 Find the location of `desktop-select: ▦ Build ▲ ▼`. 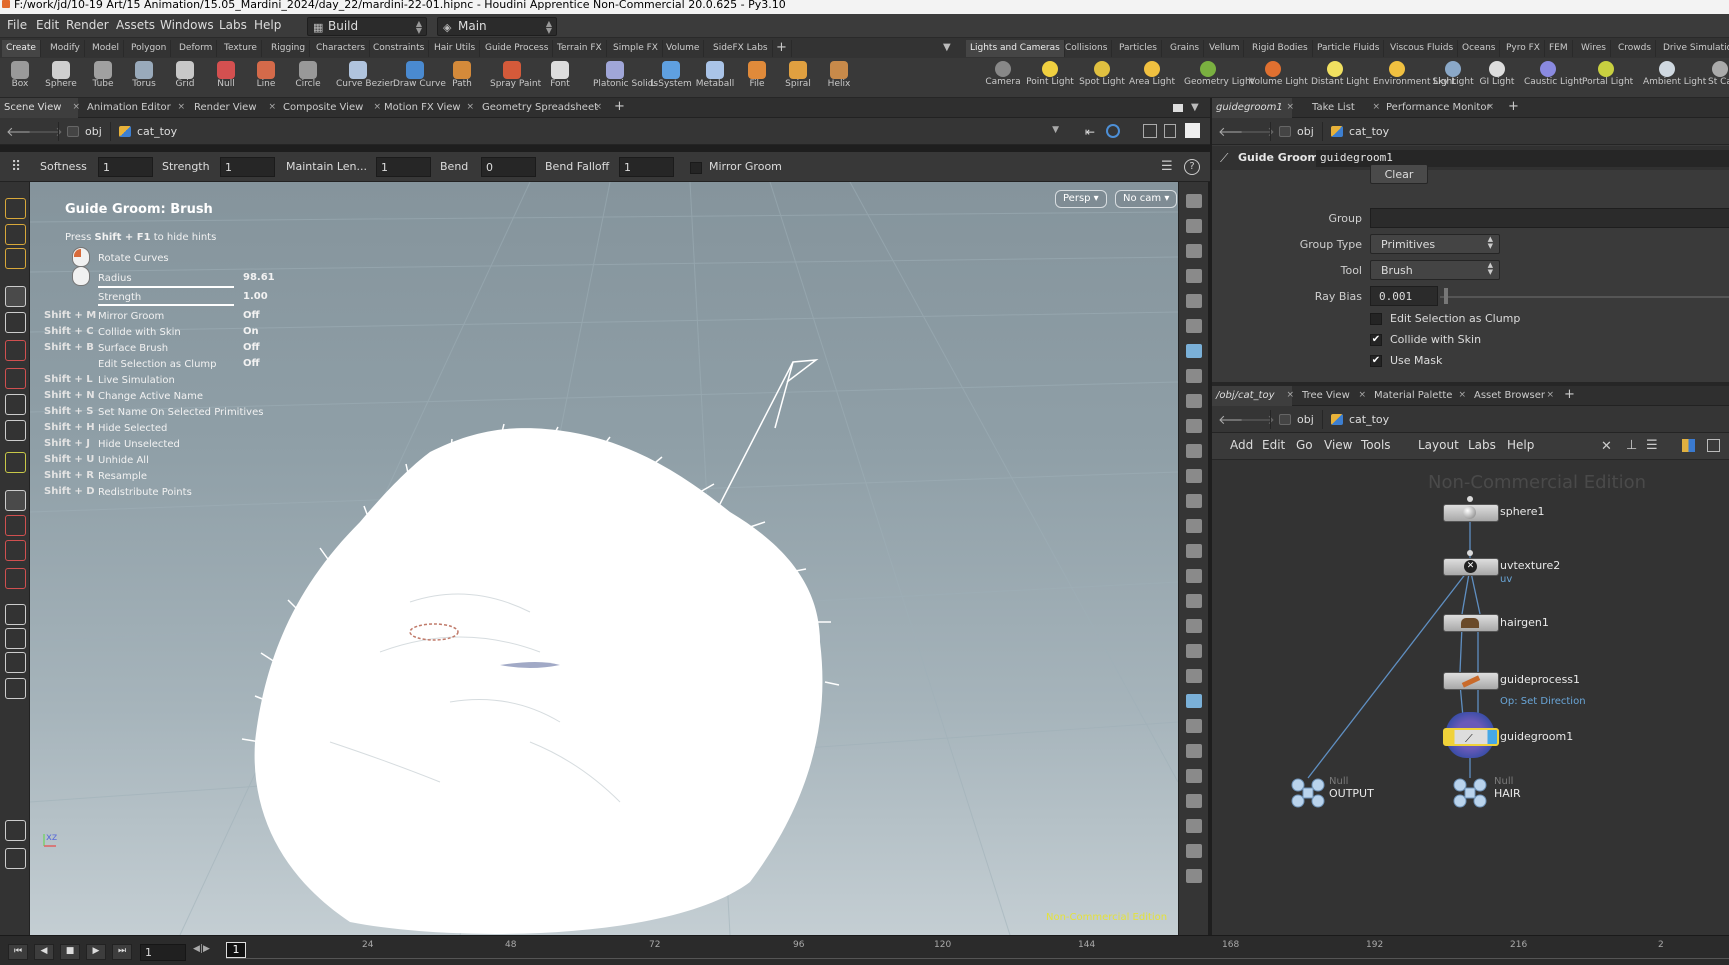

desktop-select: ▦ Build ▲ ▼ is located at coordinates (367, 26).